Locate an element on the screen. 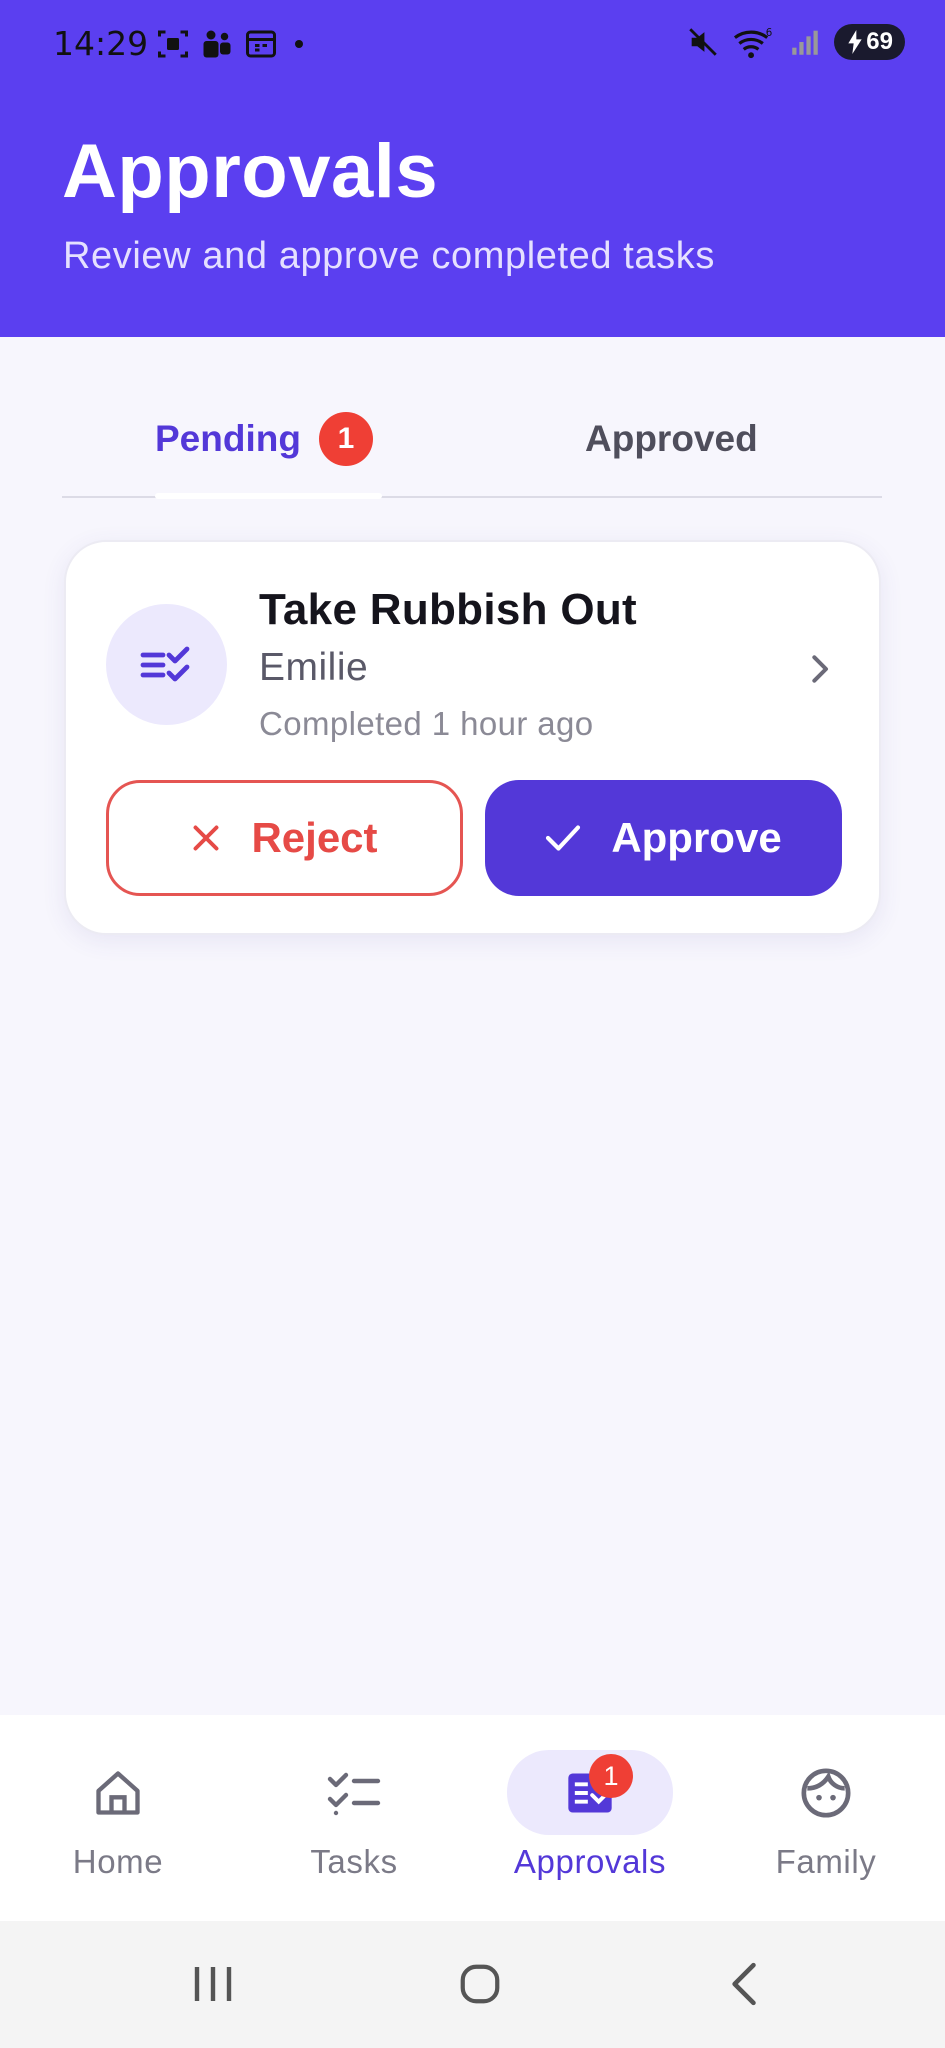 The image size is (945, 2048). approvals-count-badge: 1 is located at coordinates (611, 1776).